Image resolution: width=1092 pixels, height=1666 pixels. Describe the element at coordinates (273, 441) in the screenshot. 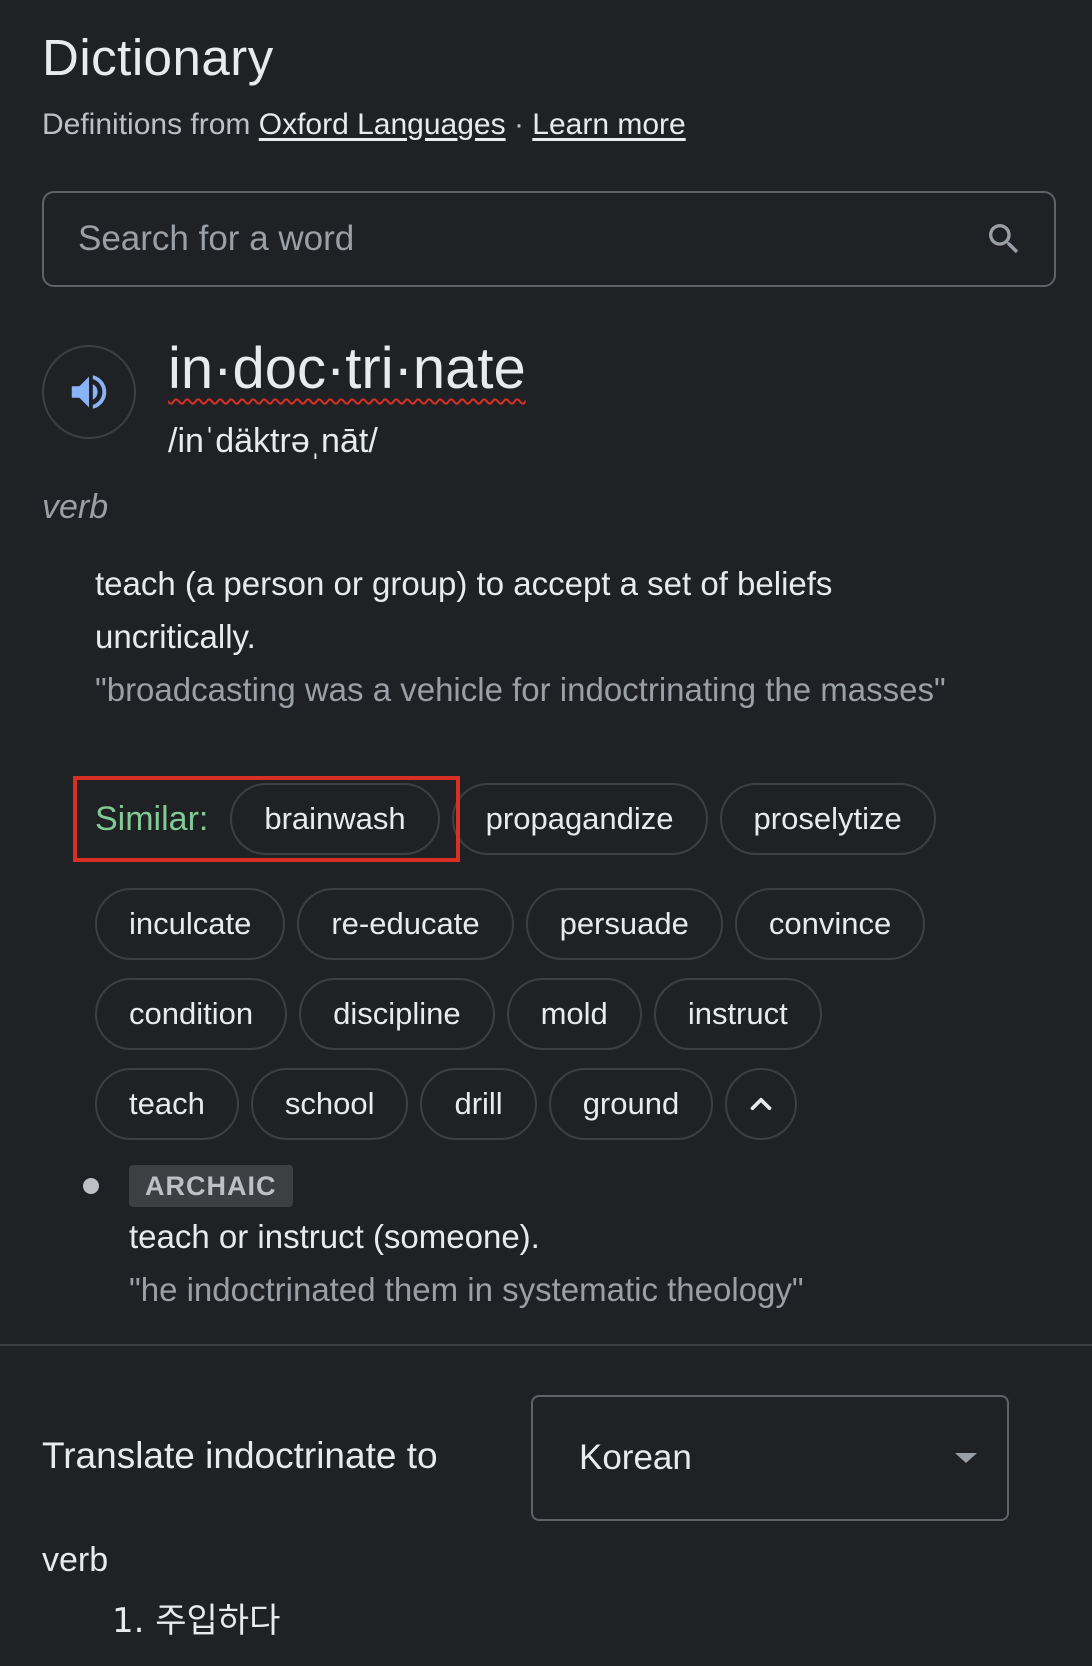

I see `pronunciation: /inˈdäktrəˌnāt/` at that location.